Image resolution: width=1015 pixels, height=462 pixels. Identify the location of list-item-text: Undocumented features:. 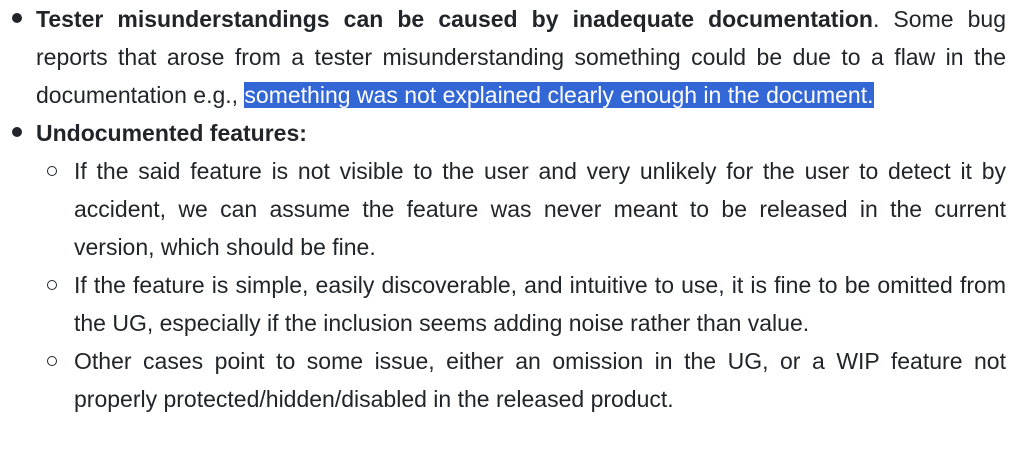
(521, 133).